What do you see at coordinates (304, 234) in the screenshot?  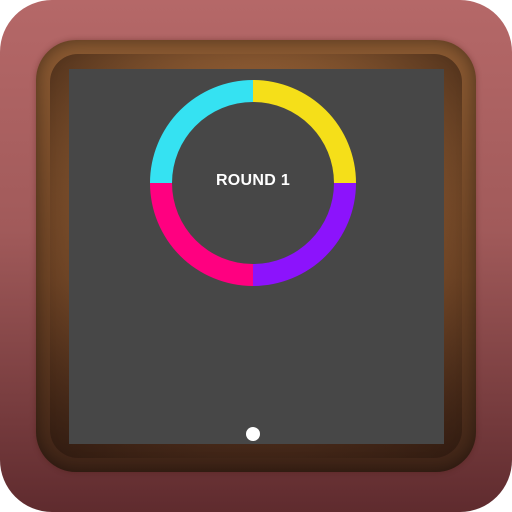 I see `ring-segment-bottom-right` at bounding box center [304, 234].